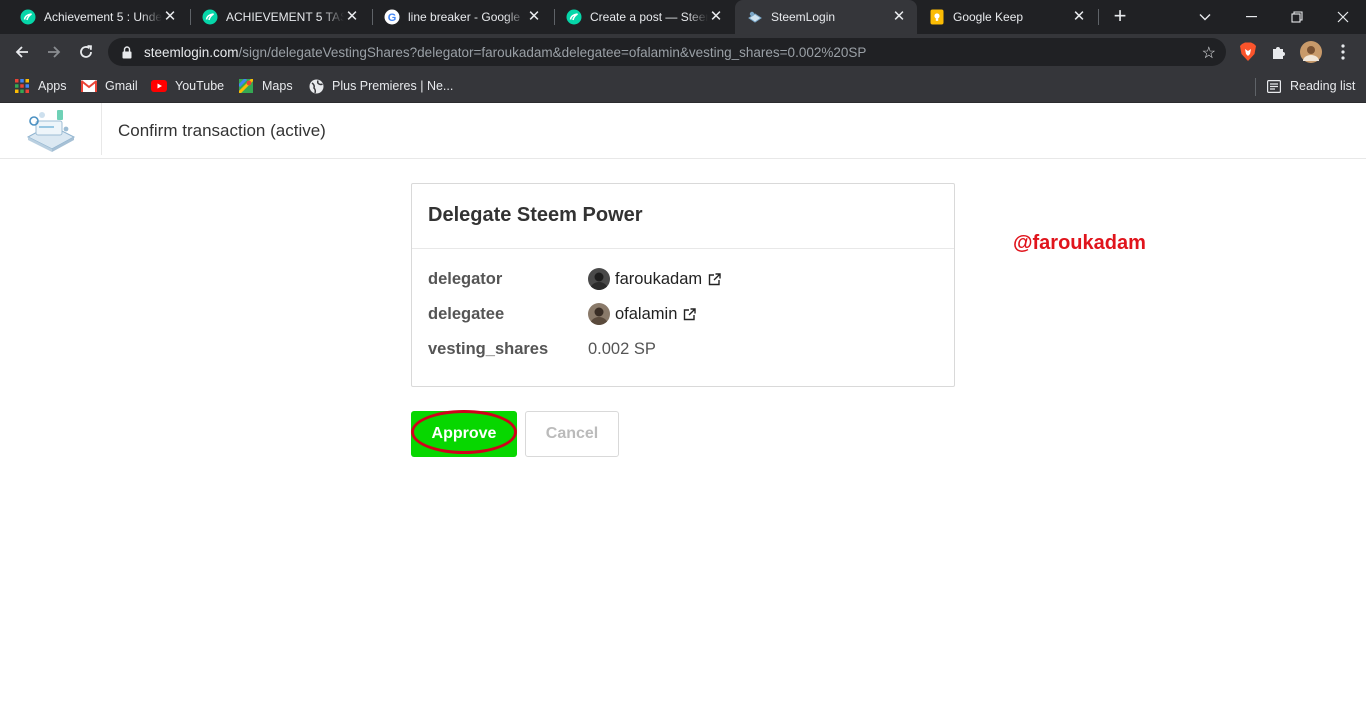 Image resolution: width=1366 pixels, height=728 pixels. I want to click on username-annotation: @faroukadam, so click(1079, 243).